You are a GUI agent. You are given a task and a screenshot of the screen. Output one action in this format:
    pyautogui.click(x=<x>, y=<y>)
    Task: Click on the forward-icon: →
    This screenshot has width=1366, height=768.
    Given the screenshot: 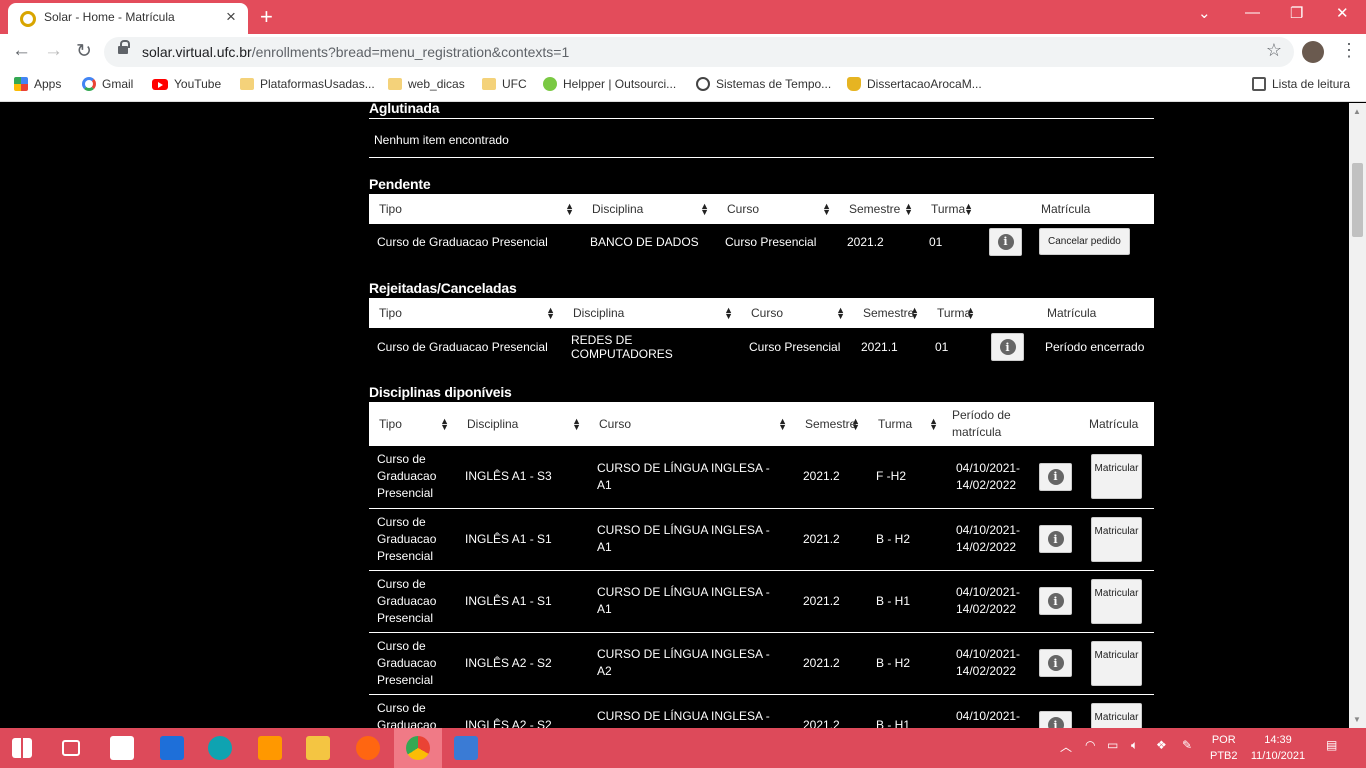 What is the action you would take?
    pyautogui.click(x=53, y=51)
    